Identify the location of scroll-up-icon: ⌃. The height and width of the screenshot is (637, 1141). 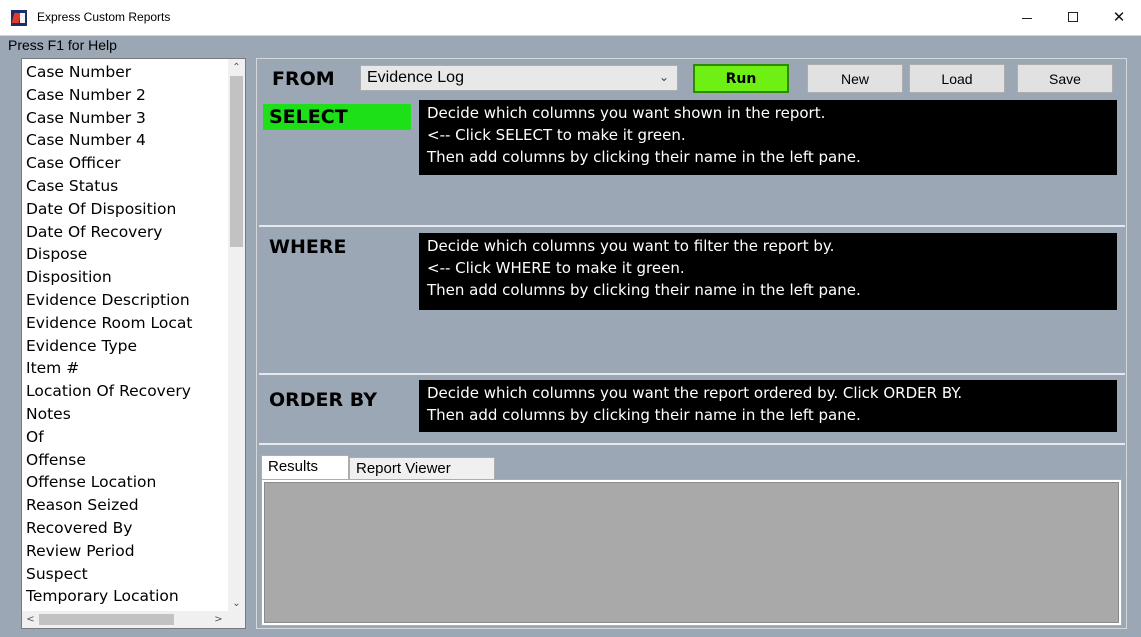
(236, 67).